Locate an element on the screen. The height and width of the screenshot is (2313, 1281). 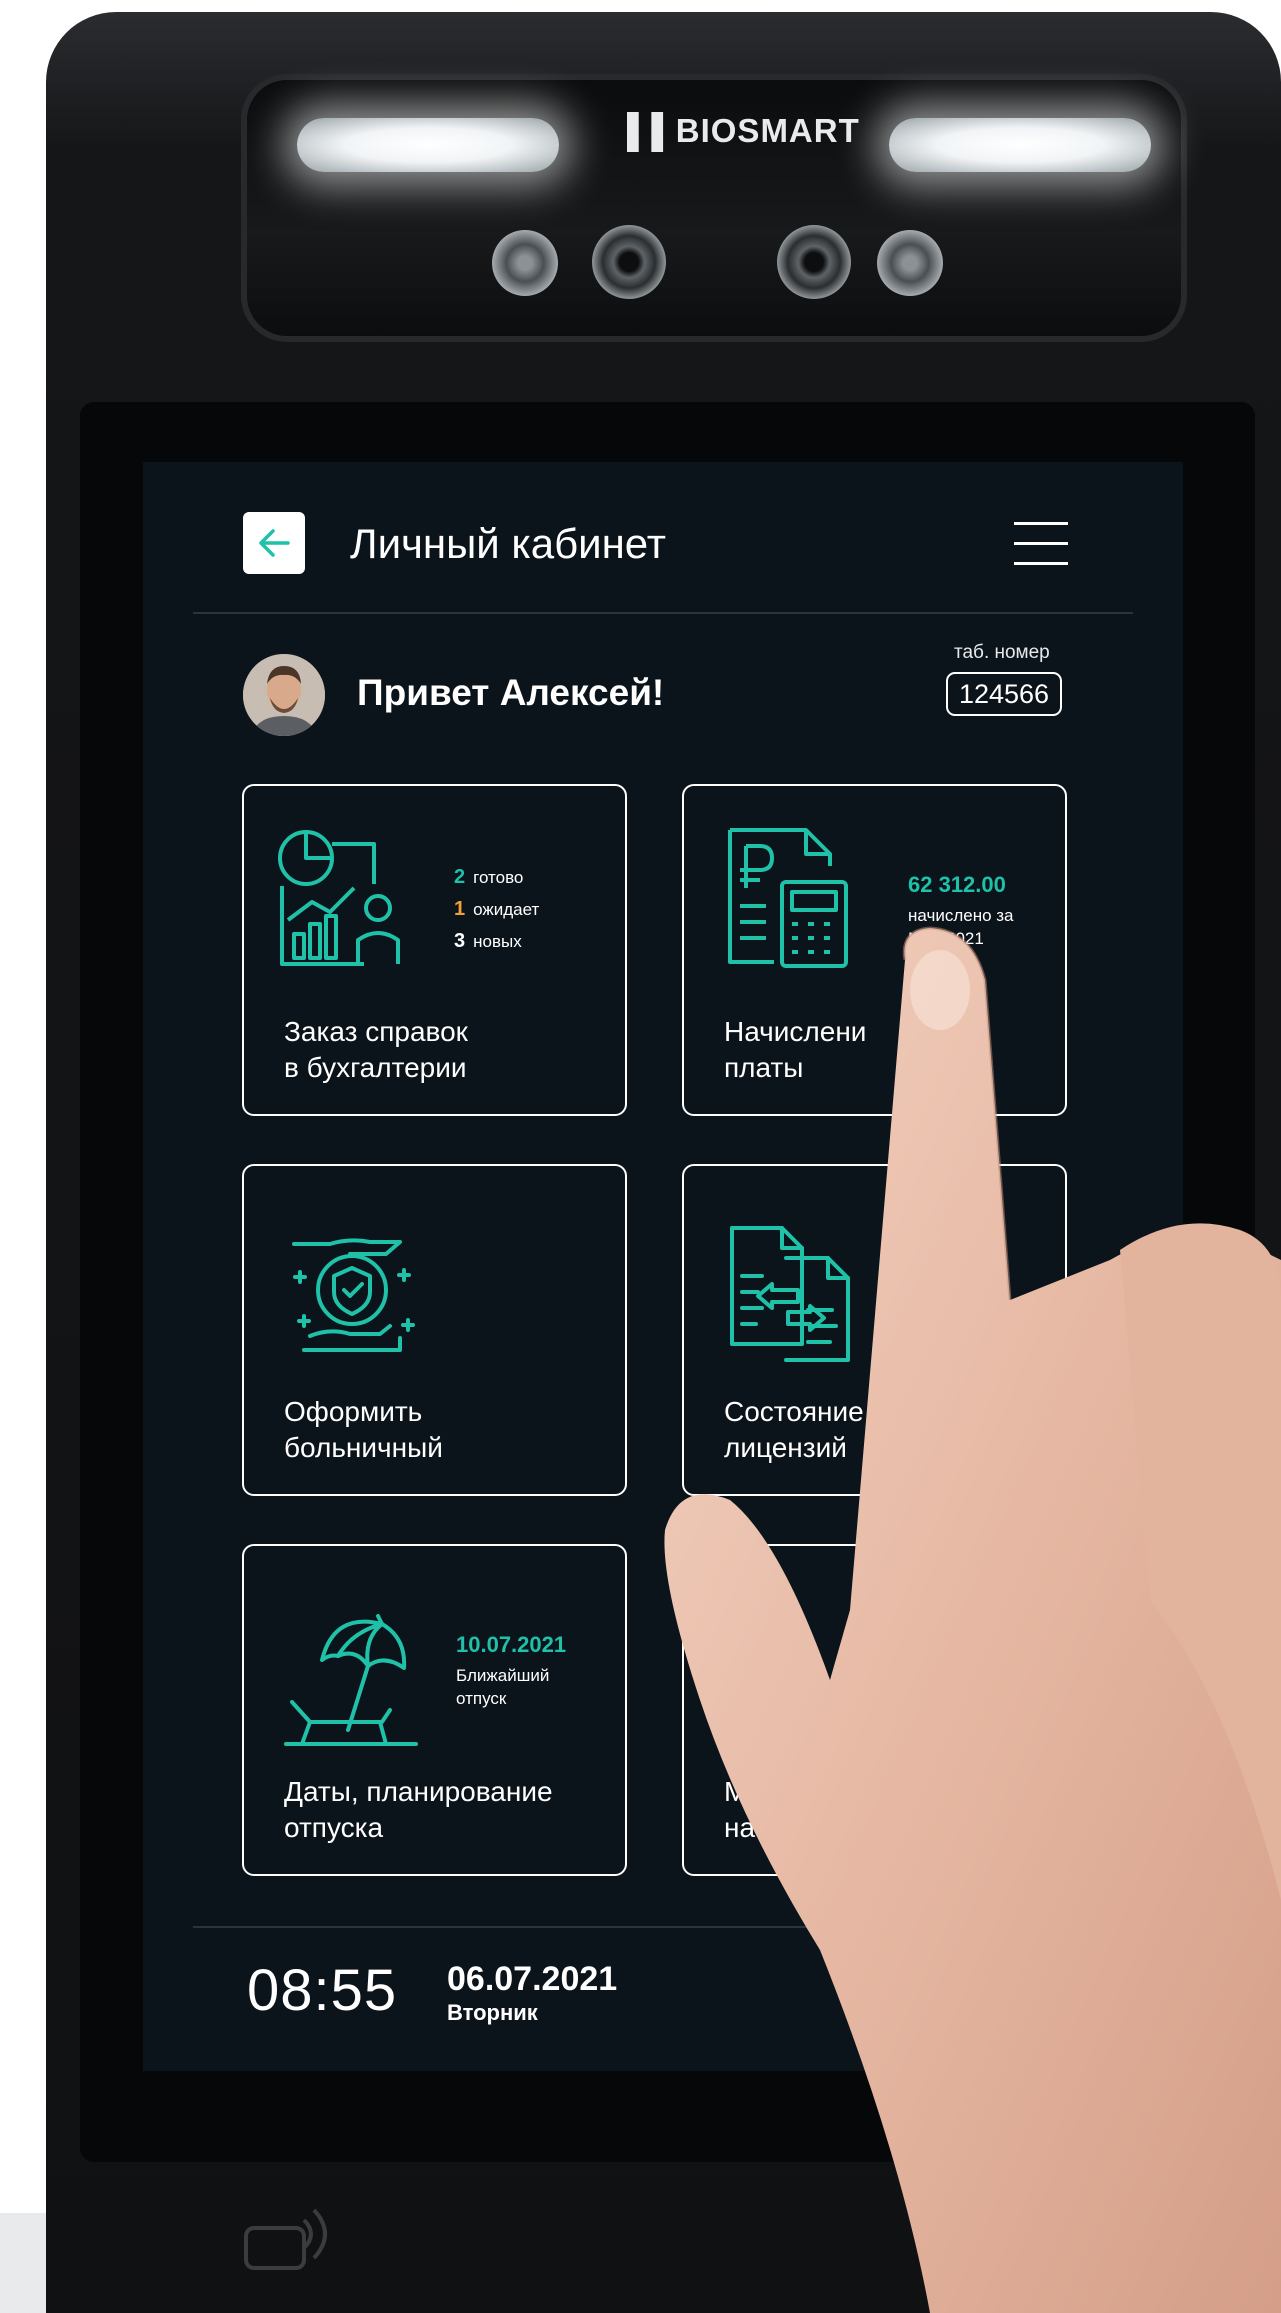
page-title: Личный кабинет is located at coordinates (508, 543).